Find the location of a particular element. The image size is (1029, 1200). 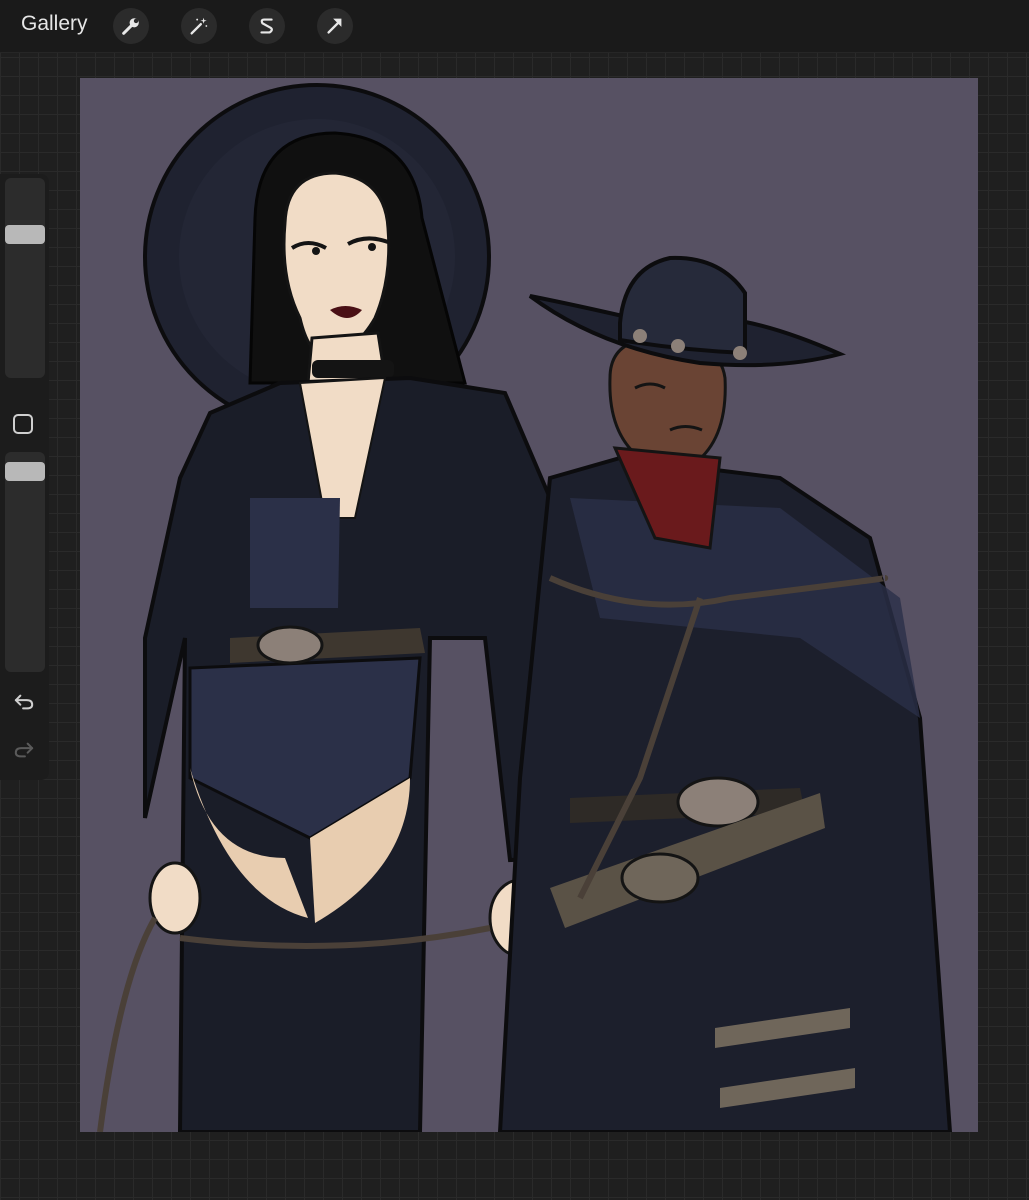

selection-button is located at coordinates (267, 26).